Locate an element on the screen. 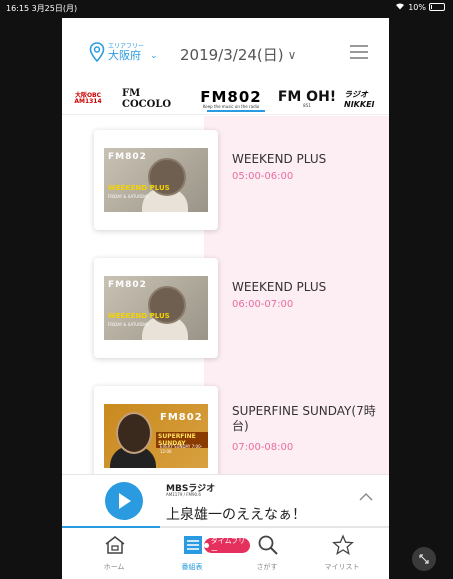 The image size is (453, 579). tab-search: さがす is located at coordinates (267, 553).